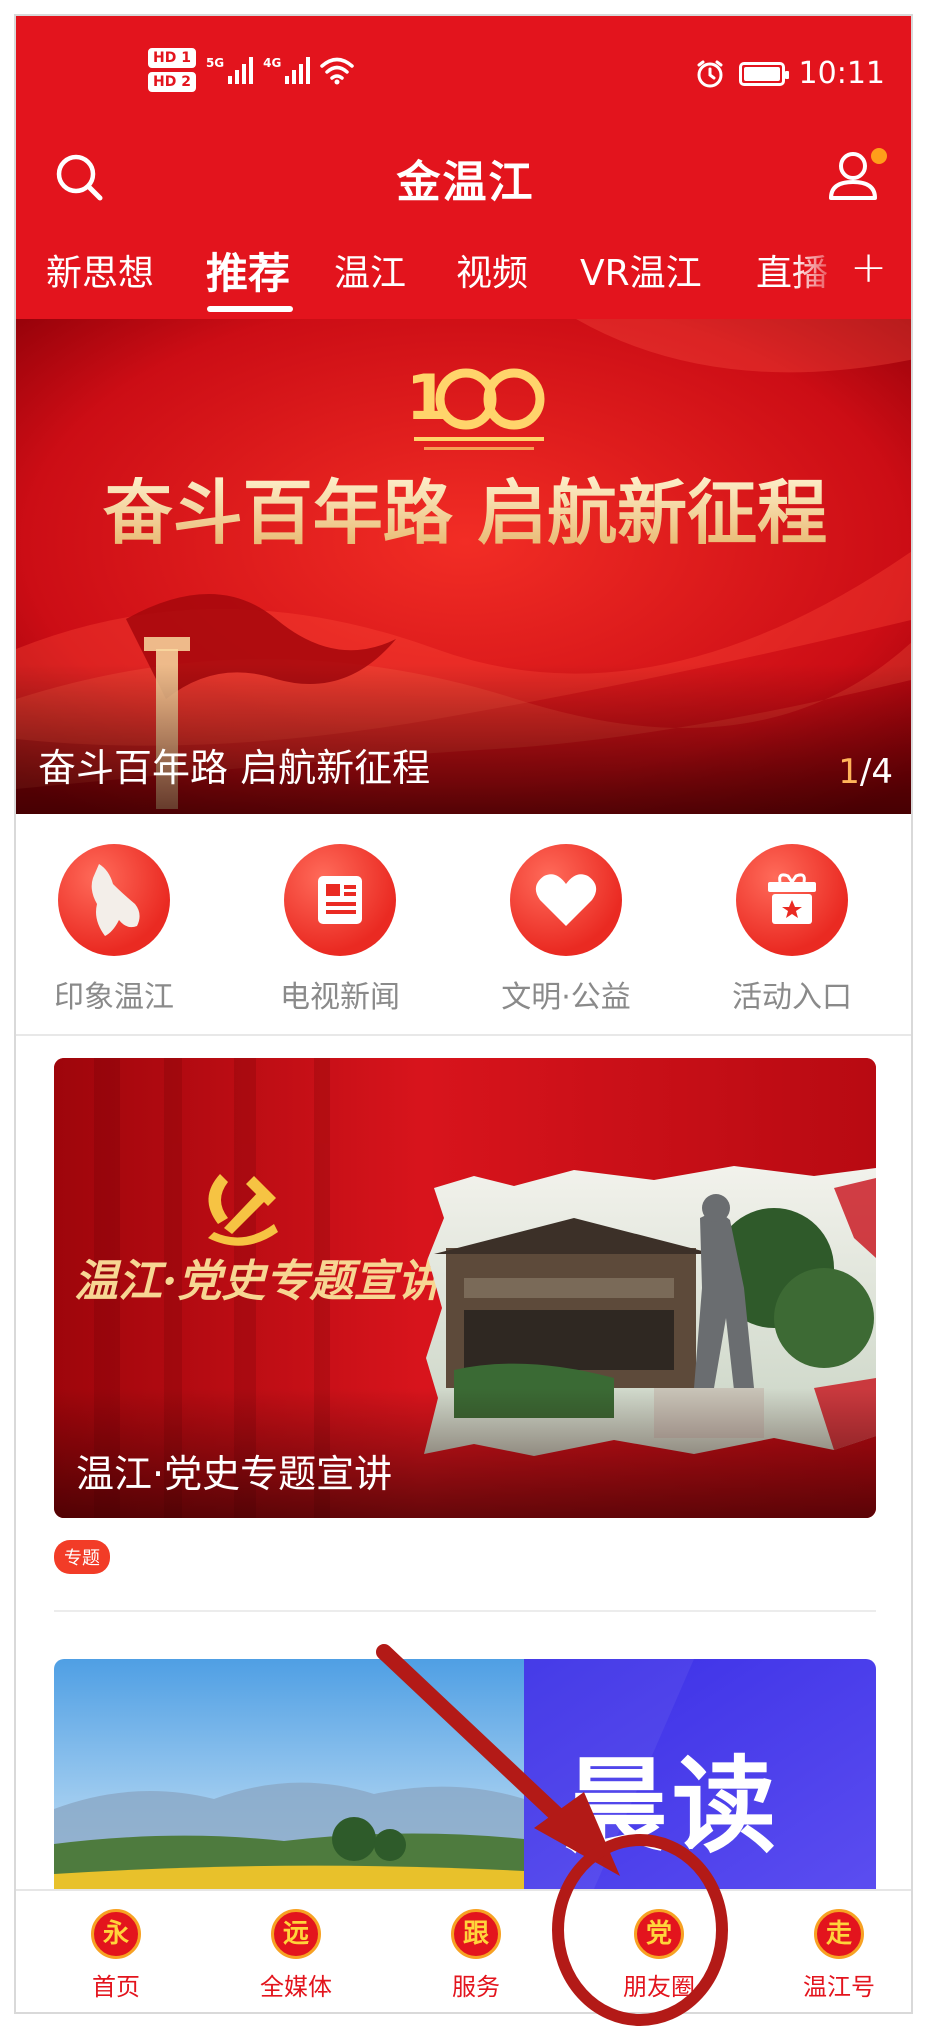  What do you see at coordinates (476, 1934) in the screenshot?
I see `nav-badge-icon: 跟` at bounding box center [476, 1934].